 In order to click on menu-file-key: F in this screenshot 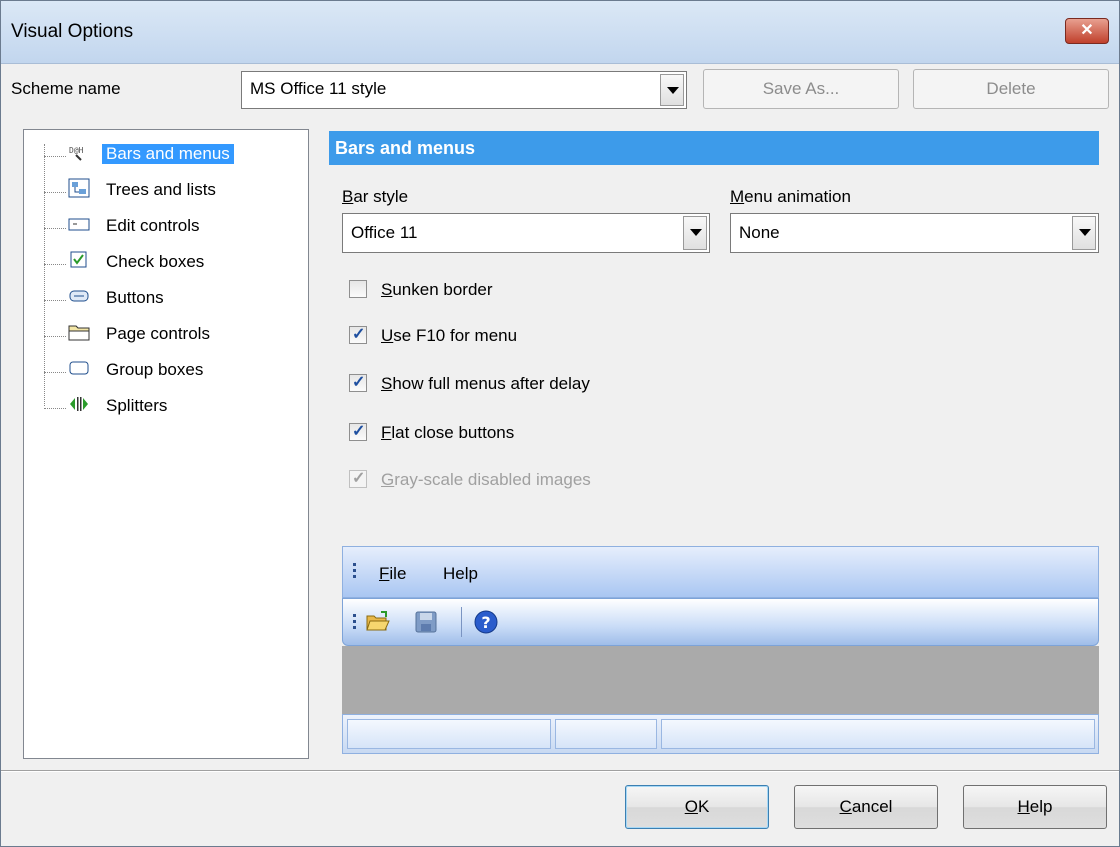, I will do `click(384, 573)`.